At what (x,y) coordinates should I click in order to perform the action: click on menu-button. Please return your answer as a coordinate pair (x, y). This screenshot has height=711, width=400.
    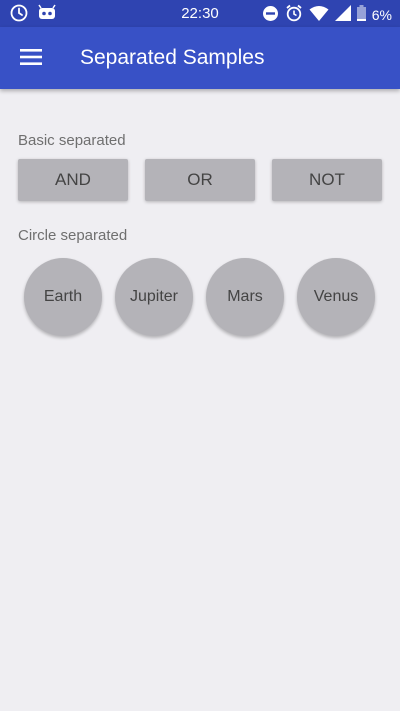
    Looking at the image, I should click on (31, 59).